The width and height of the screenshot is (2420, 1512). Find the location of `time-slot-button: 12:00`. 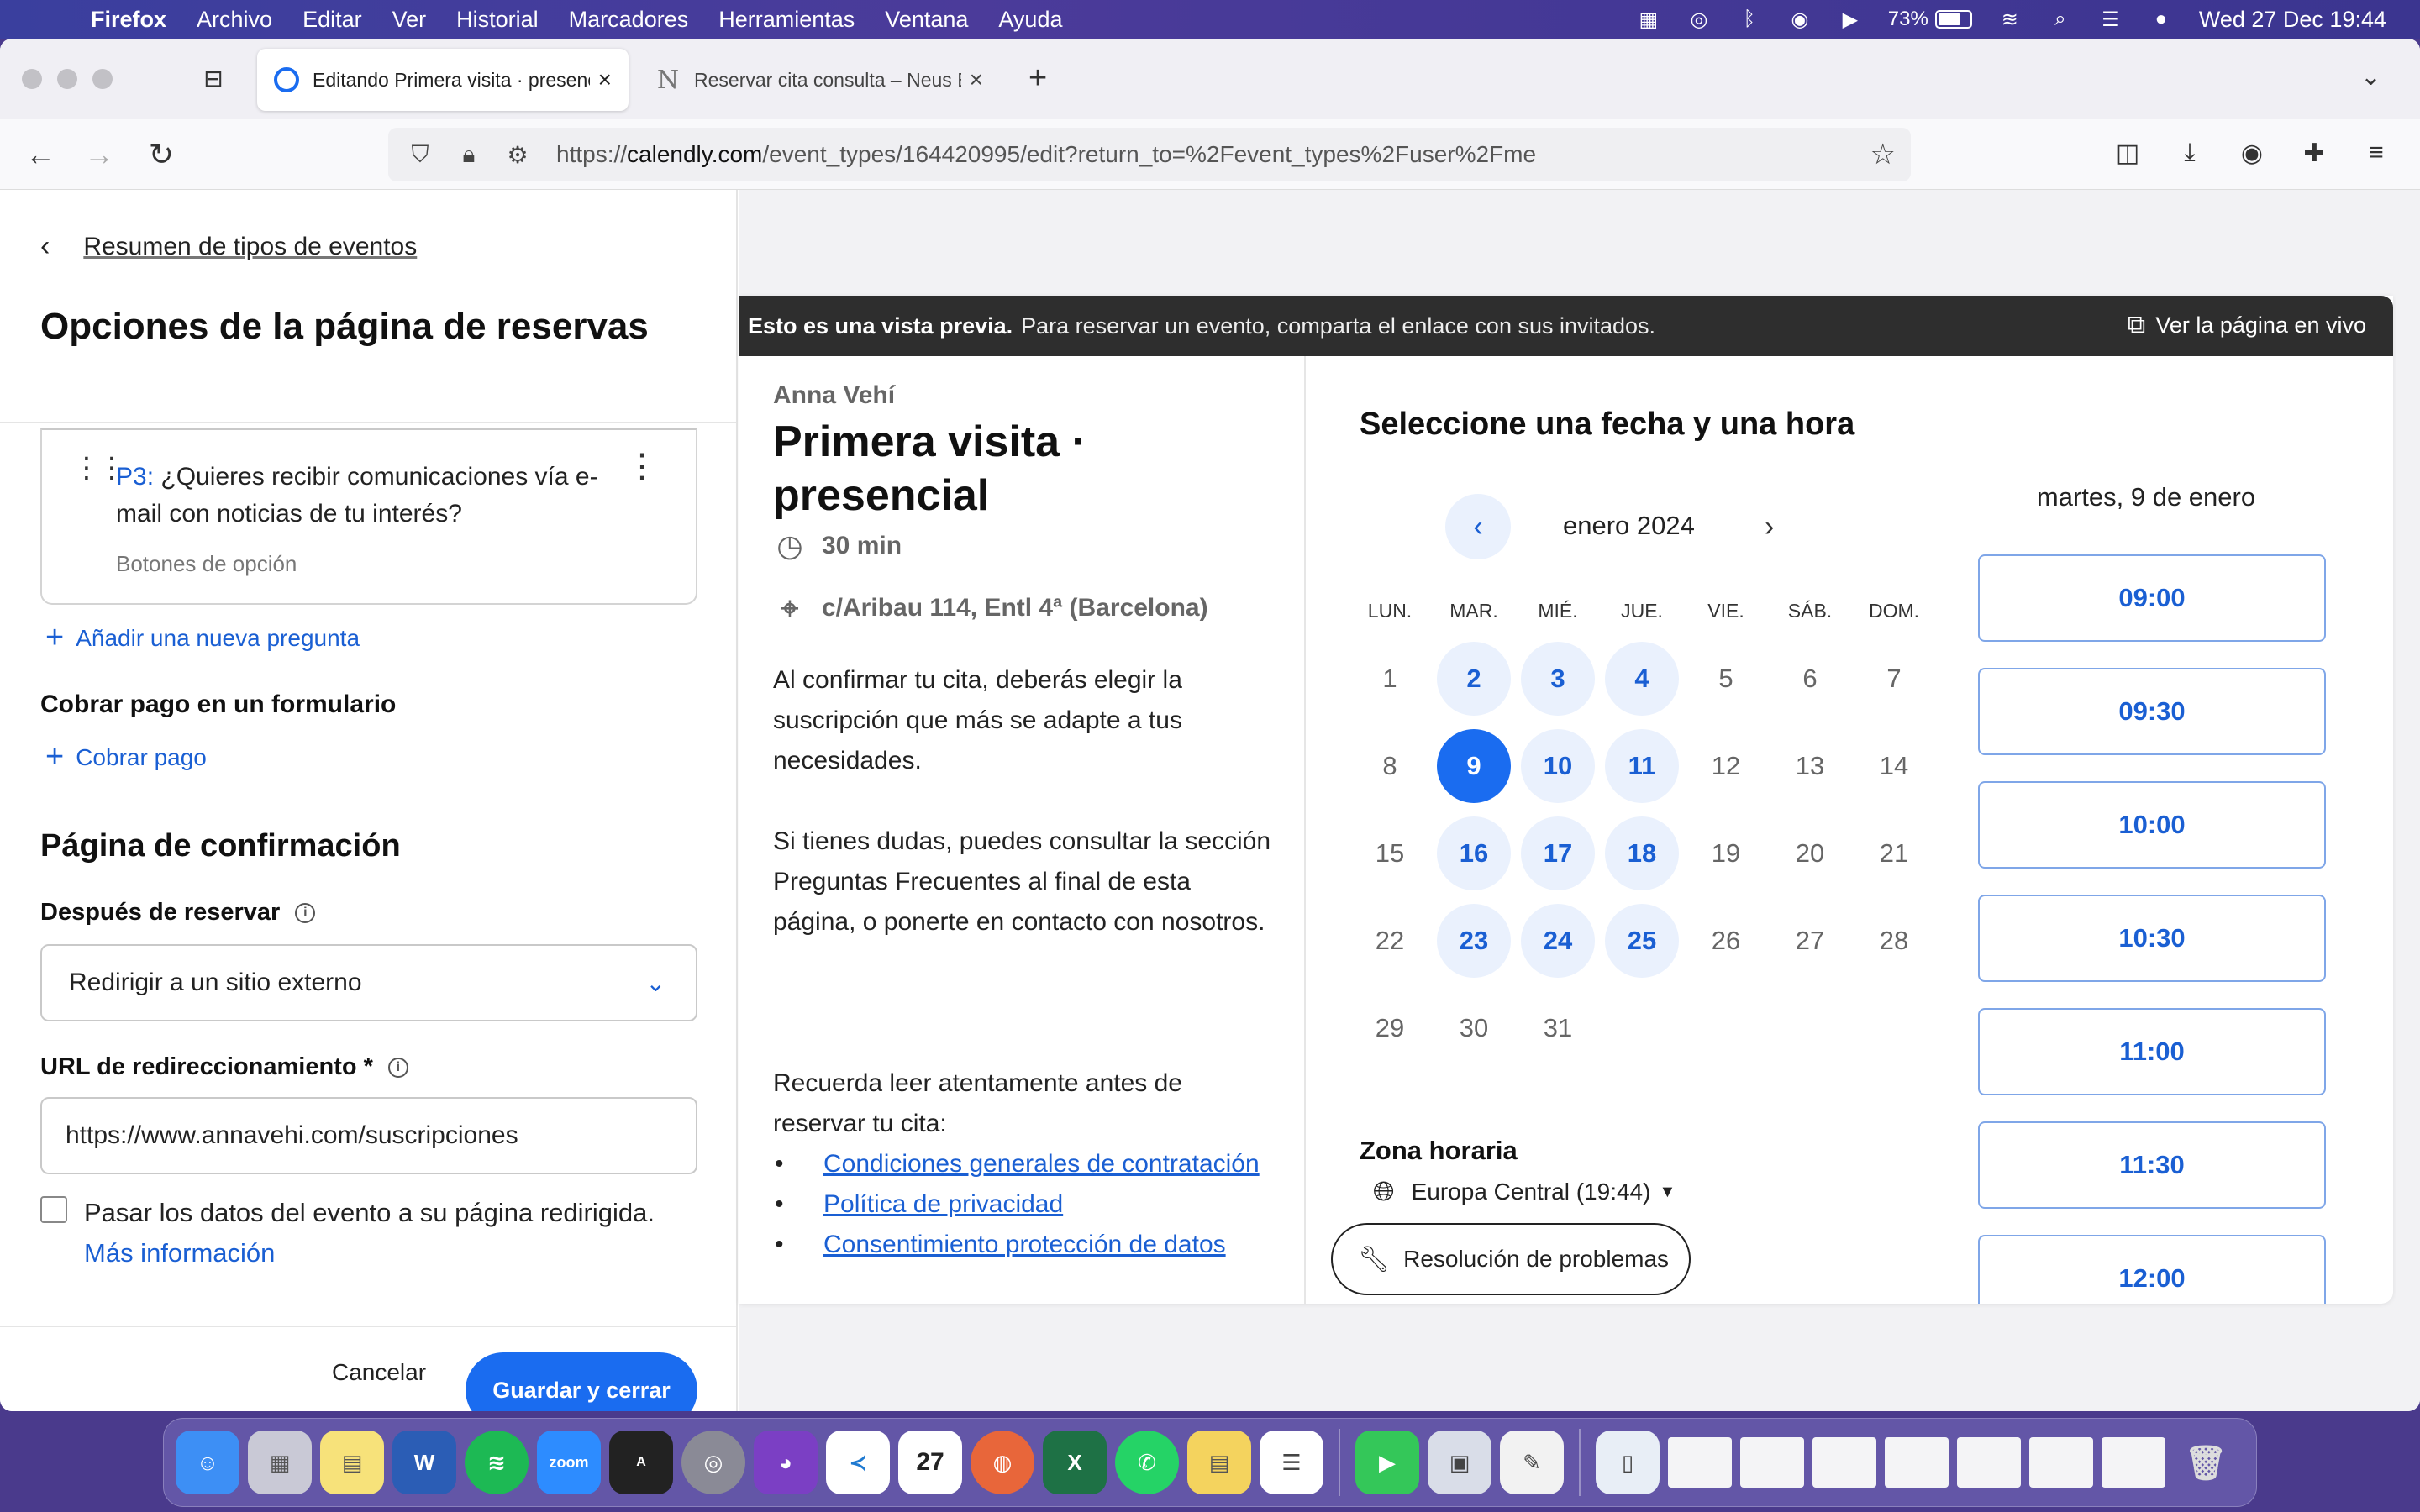

time-slot-button: 12:00 is located at coordinates (2152, 1269).